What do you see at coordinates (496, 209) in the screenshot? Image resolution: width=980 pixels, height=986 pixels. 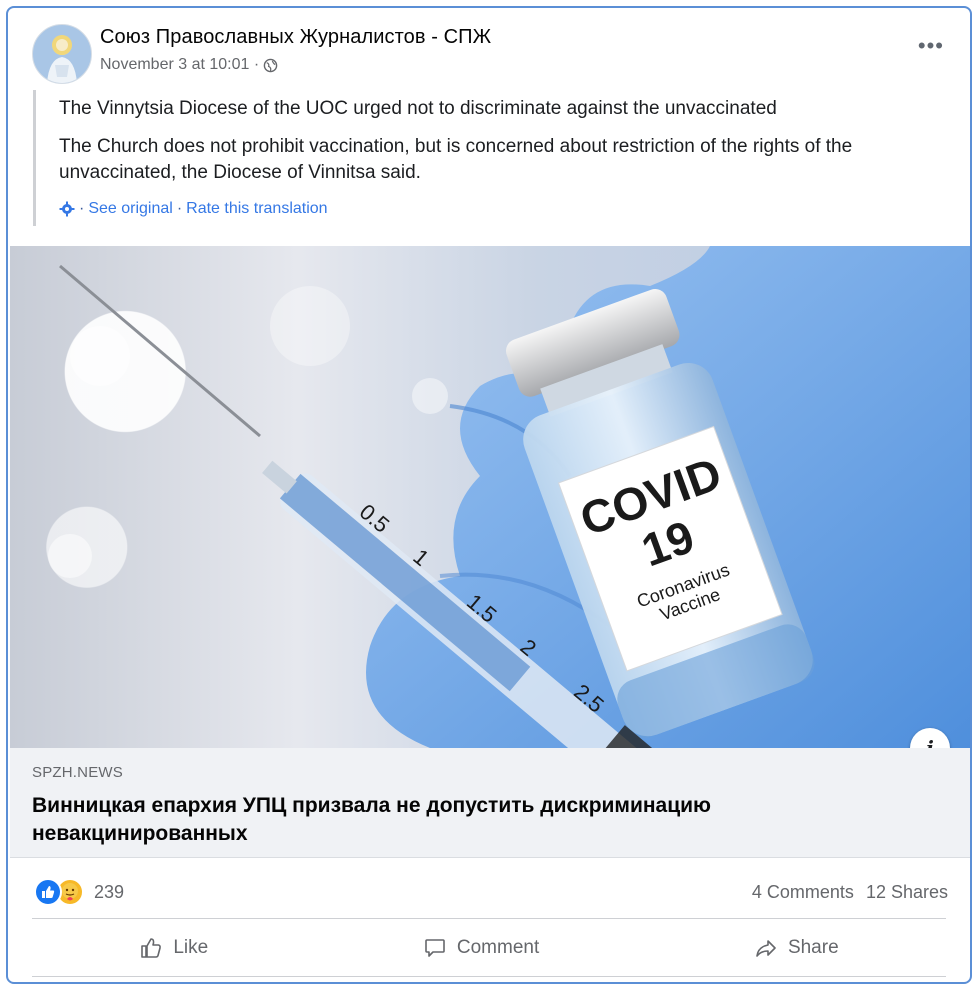 I see `translation-links: · See original · Rate this translation` at bounding box center [496, 209].